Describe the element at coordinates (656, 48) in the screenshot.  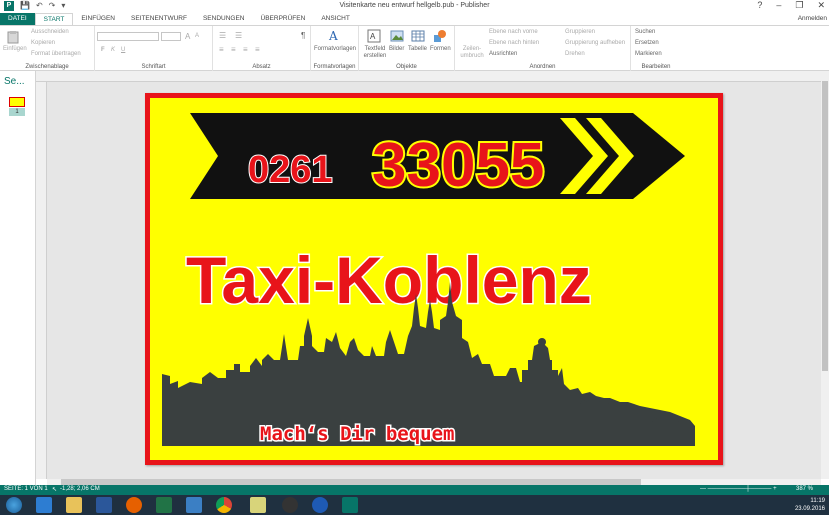
I see `editing-group: Suchen Ersetzen Markieren Bearbeiten` at that location.